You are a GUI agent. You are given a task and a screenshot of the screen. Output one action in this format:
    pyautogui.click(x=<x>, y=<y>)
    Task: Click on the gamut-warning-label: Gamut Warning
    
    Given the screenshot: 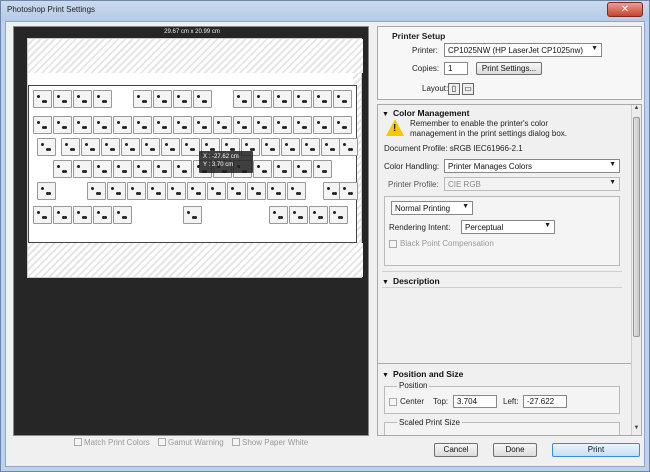 What is the action you would take?
    pyautogui.click(x=196, y=442)
    